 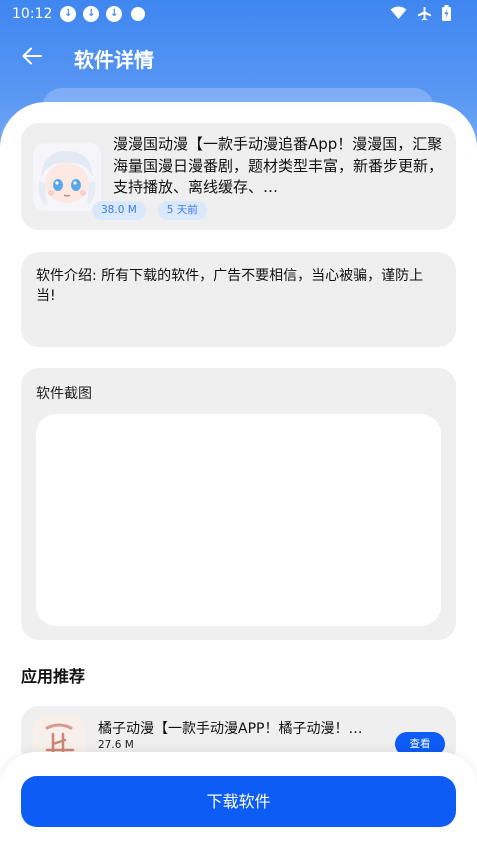 I want to click on battery-icon, so click(x=446, y=13).